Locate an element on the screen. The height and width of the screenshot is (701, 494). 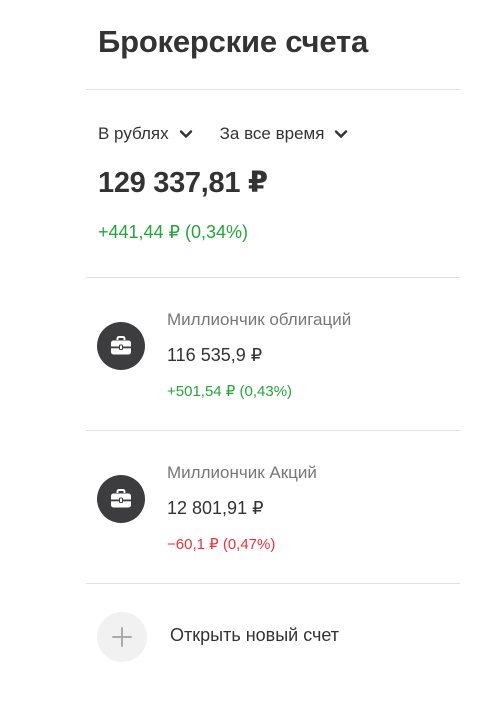
divider-summary is located at coordinates (273, 277).